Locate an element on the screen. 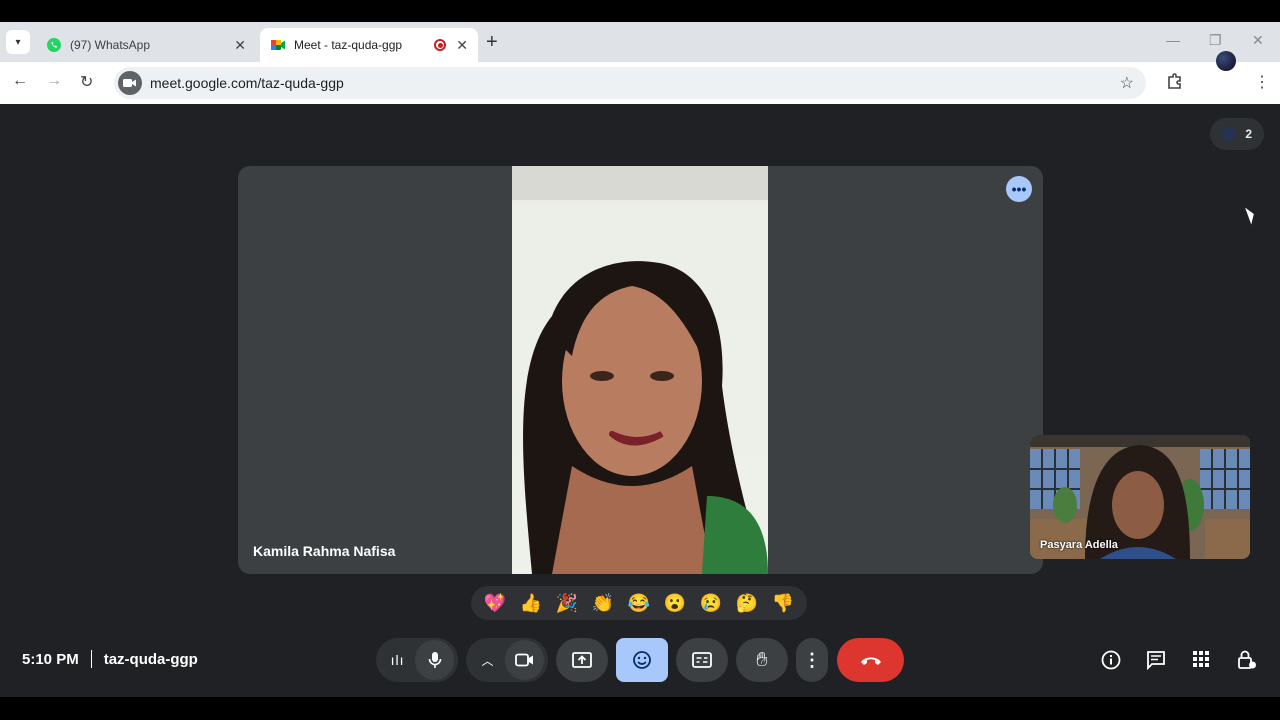  meeting-info: 5:10 PM taz-quda-ggp is located at coordinates (110, 659).